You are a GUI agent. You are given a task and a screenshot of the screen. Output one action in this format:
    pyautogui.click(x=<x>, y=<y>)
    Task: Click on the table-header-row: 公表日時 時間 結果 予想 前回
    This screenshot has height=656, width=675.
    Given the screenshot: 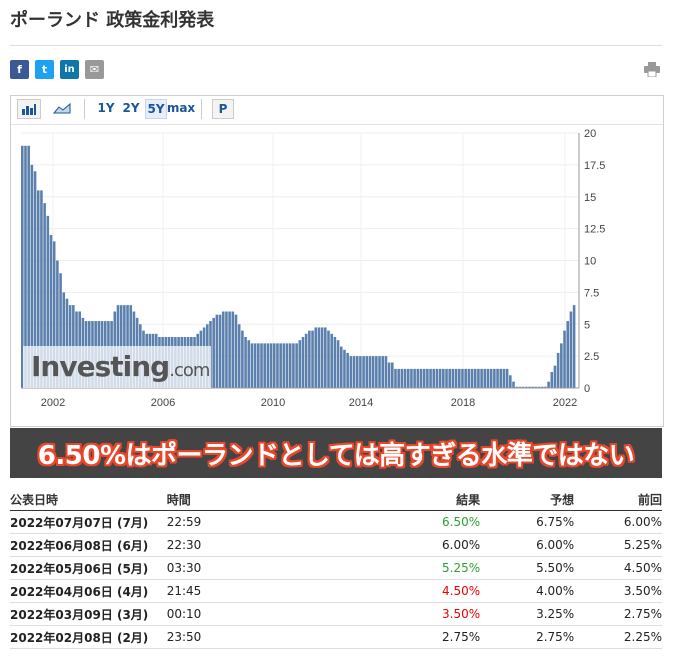 What is the action you would take?
    pyautogui.click(x=336, y=499)
    